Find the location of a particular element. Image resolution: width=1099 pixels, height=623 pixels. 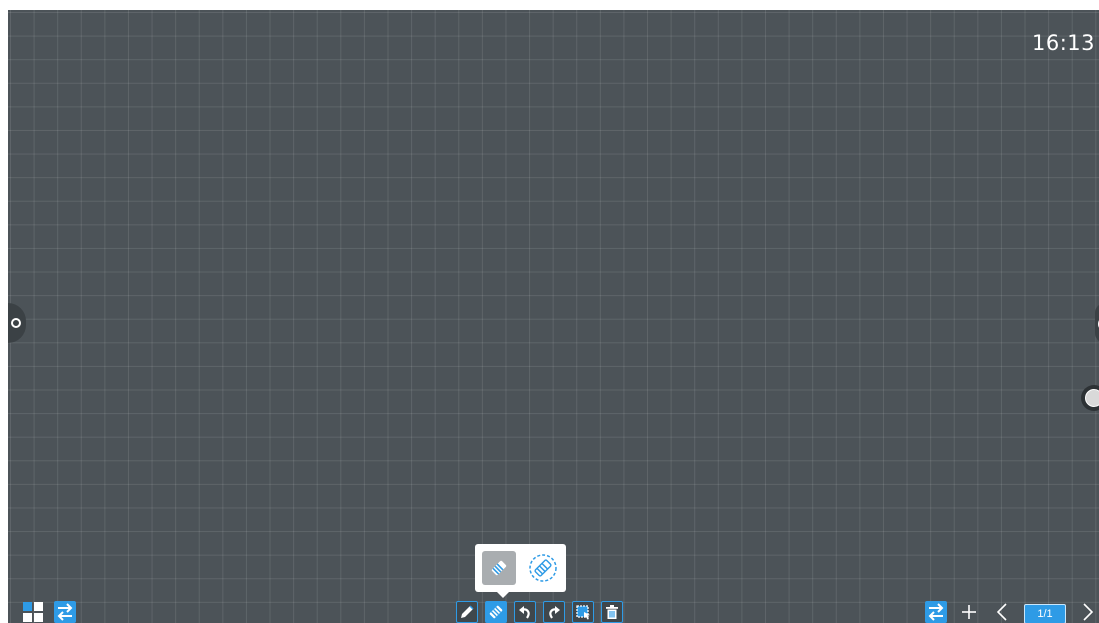

apps-grid-icon is located at coordinates (33, 612).